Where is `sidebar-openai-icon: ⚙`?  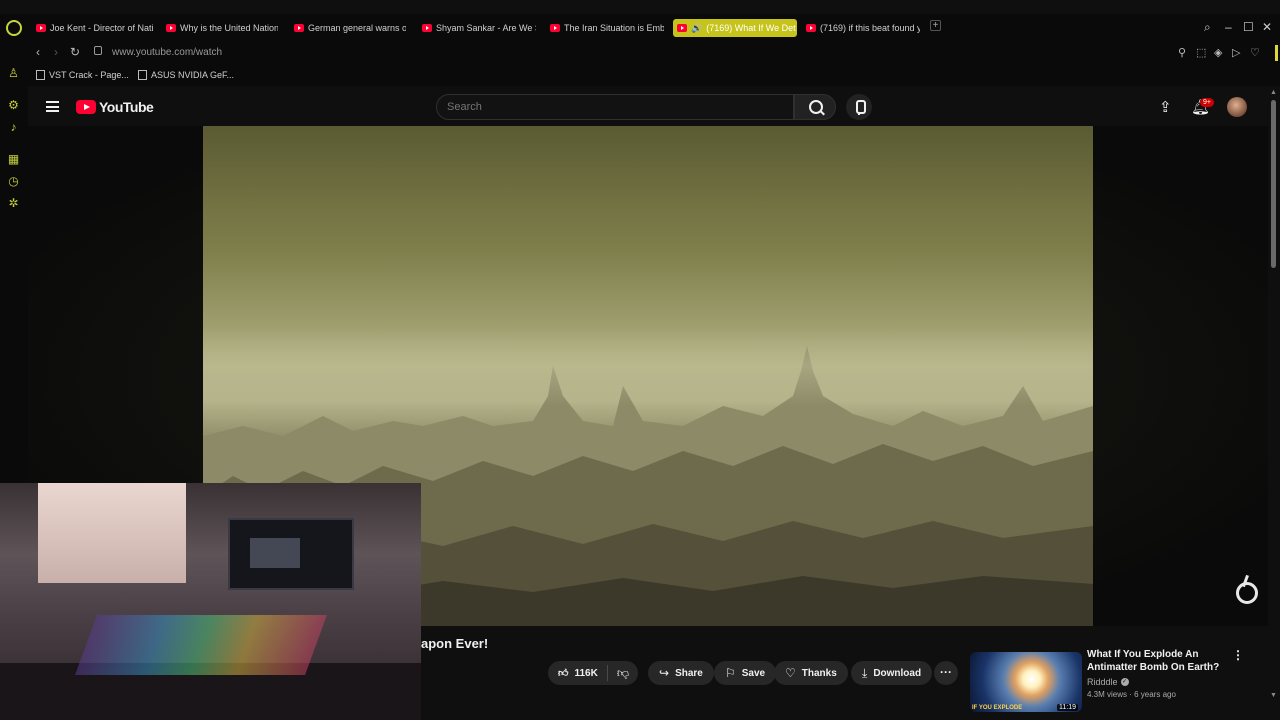
sidebar-openai-icon: ⚙ is located at coordinates (13, 105).